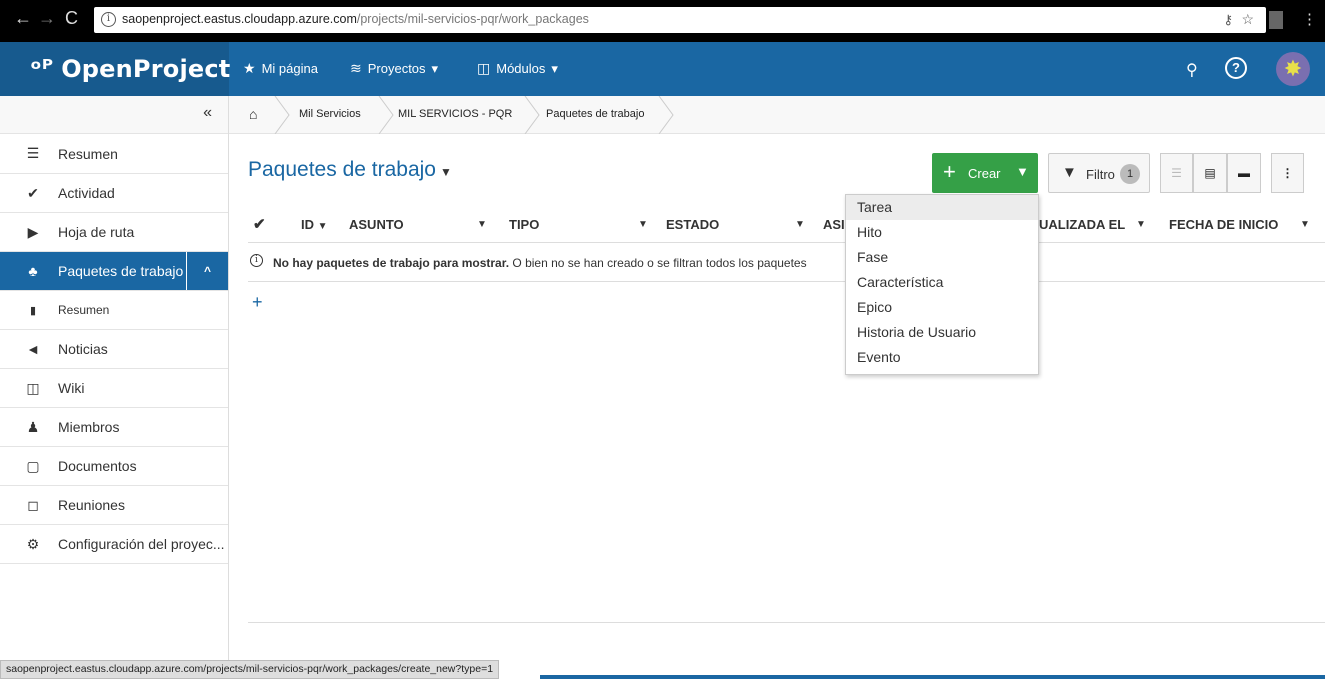 This screenshot has height=679, width=1325. I want to click on more-options-icon: ⋮, so click(1287, 173).